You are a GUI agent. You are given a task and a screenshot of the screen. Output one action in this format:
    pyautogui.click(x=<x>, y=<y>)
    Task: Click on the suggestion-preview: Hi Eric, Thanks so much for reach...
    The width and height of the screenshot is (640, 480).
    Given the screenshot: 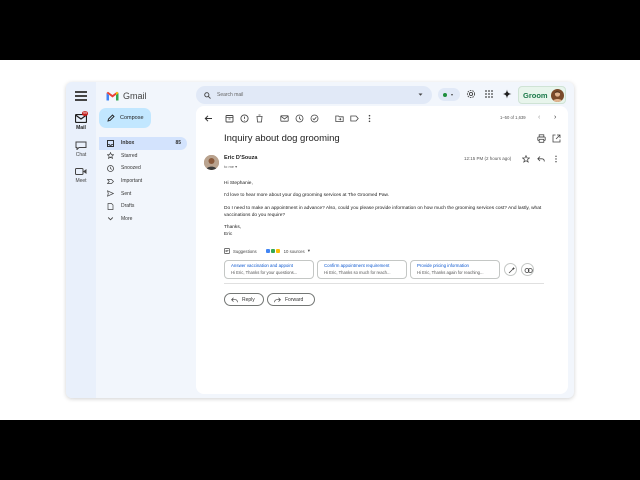 What is the action you would take?
    pyautogui.click(x=357, y=272)
    